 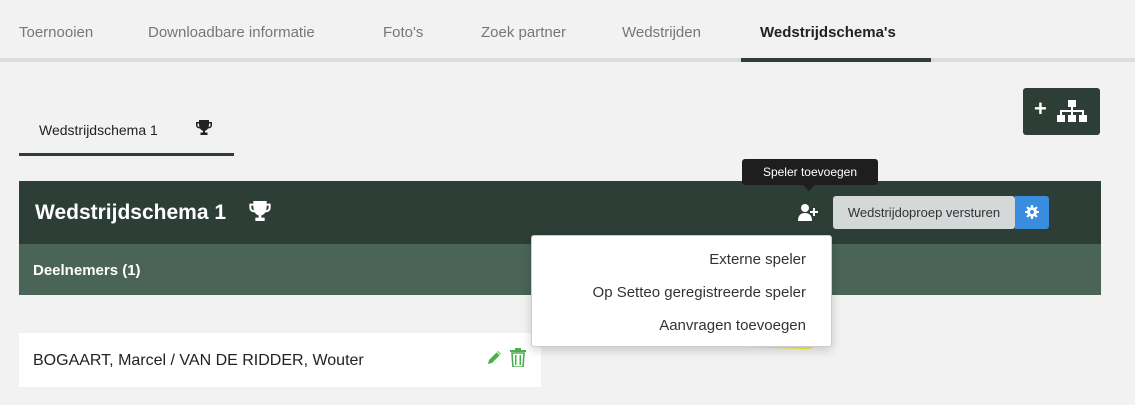 I want to click on list-item: BOGAART, Marcel / VAN DE RIDDER, Wouter, so click(x=280, y=360).